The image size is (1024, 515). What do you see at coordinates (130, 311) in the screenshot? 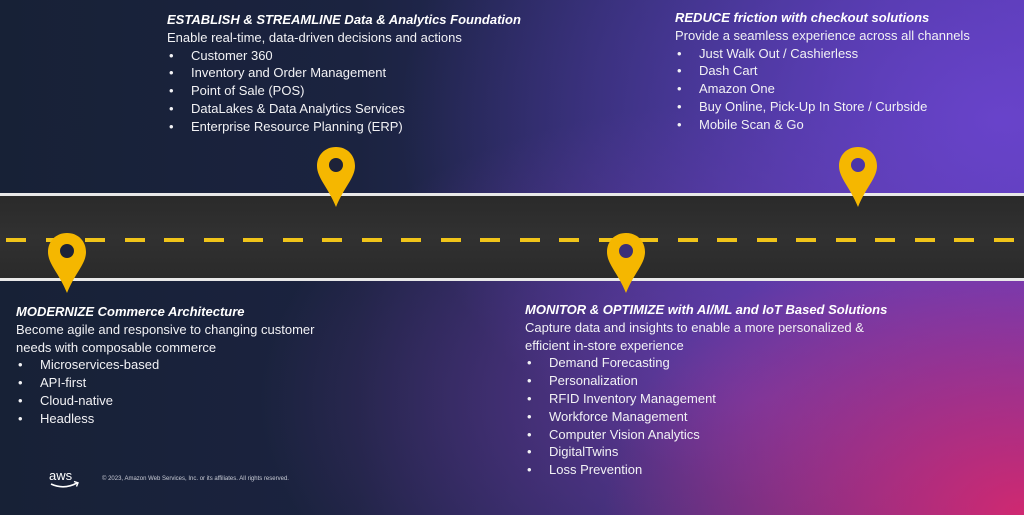
I see `modernize-title: MODERNIZE Commerce Architecture` at bounding box center [130, 311].